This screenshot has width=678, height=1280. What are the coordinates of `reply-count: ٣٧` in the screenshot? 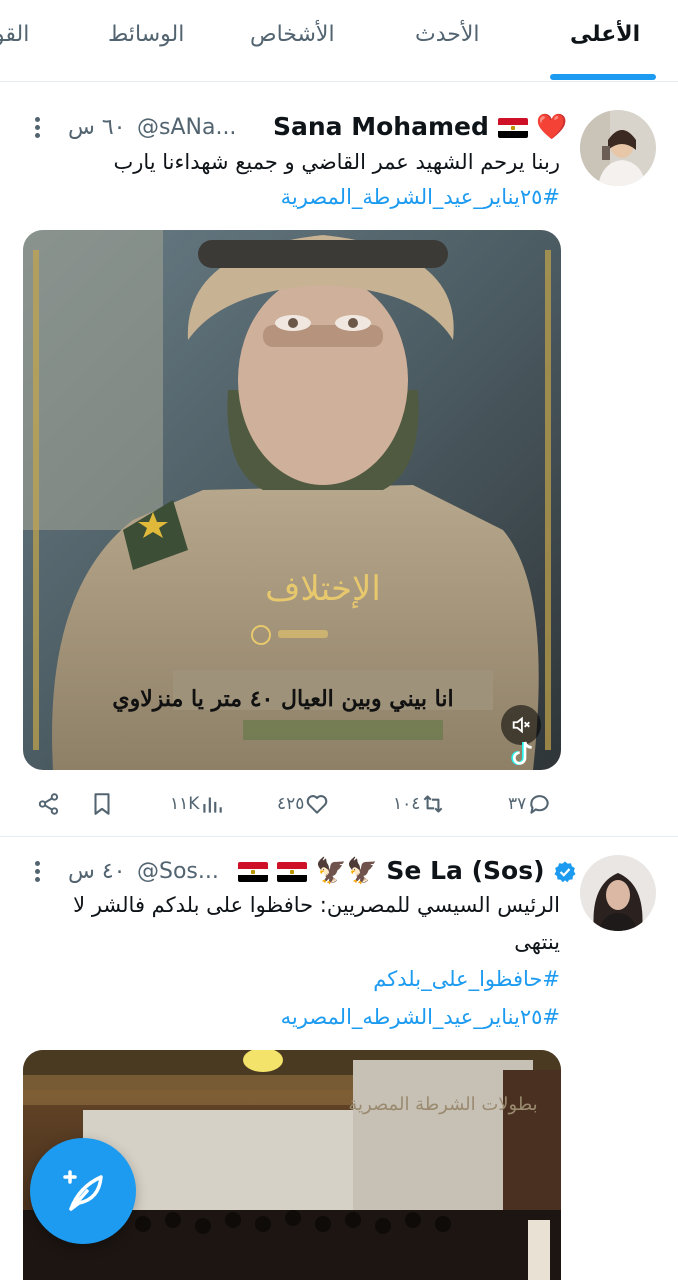 It's located at (517, 804).